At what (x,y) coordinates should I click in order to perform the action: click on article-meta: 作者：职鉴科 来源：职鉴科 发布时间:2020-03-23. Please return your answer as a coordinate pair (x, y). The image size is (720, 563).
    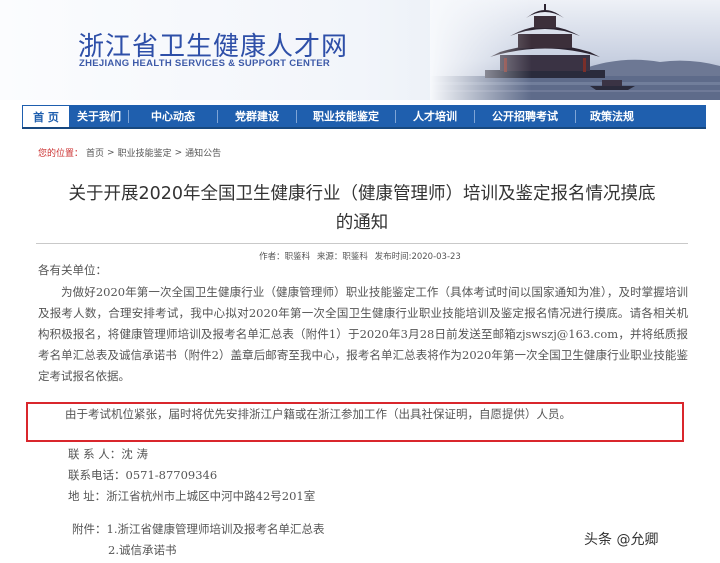
    Looking at the image, I should click on (360, 256).